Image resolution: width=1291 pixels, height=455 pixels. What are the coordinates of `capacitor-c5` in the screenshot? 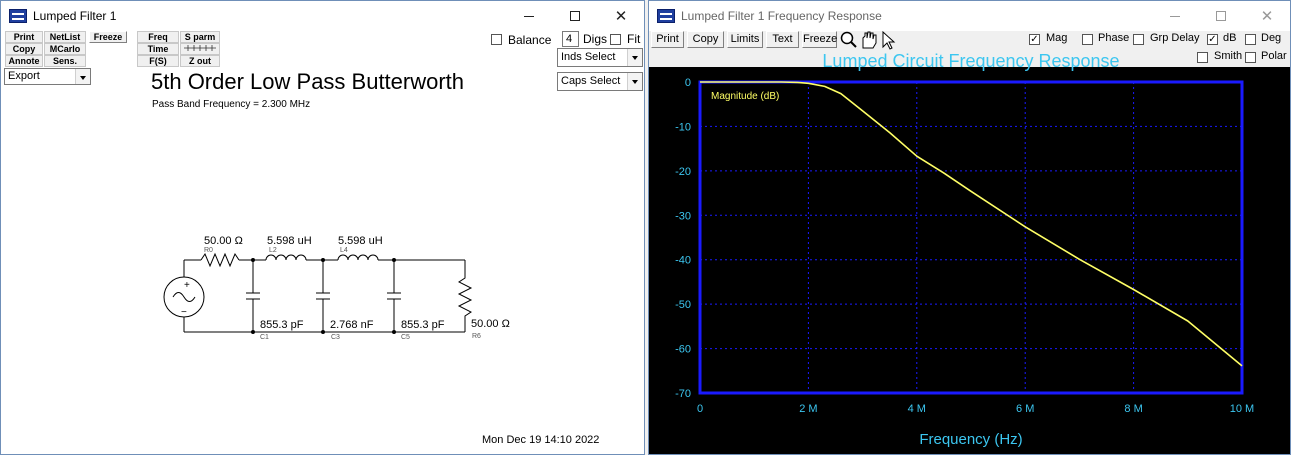 It's located at (394, 296).